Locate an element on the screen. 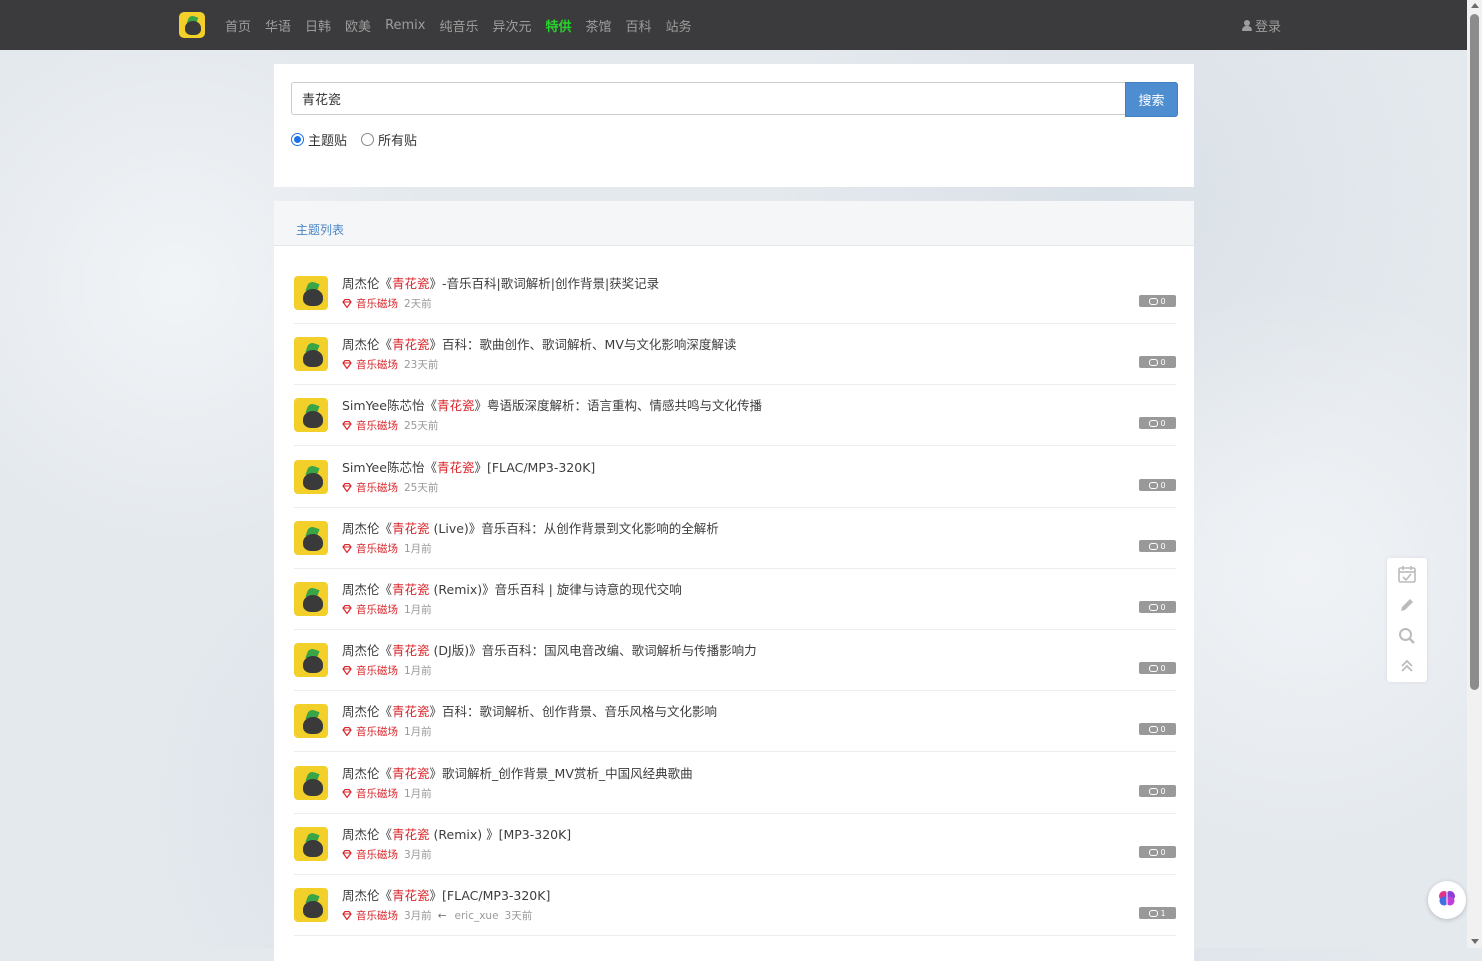 This screenshot has height=961, width=1482. nav-item-5: 纯音乐 is located at coordinates (458, 25).